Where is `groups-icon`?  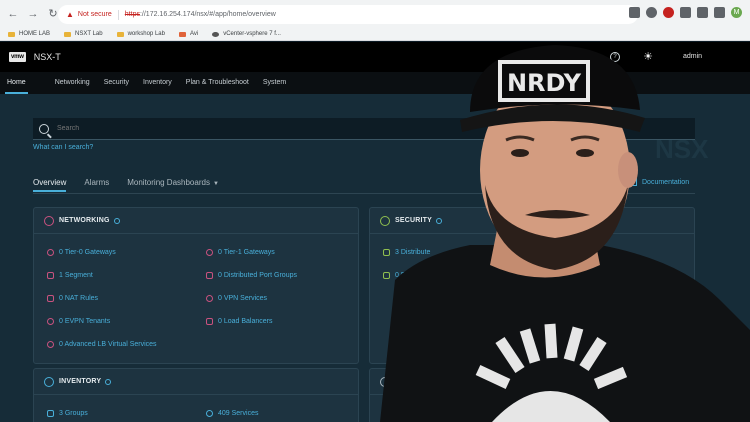
groups-icon is located at coordinates (50, 413).